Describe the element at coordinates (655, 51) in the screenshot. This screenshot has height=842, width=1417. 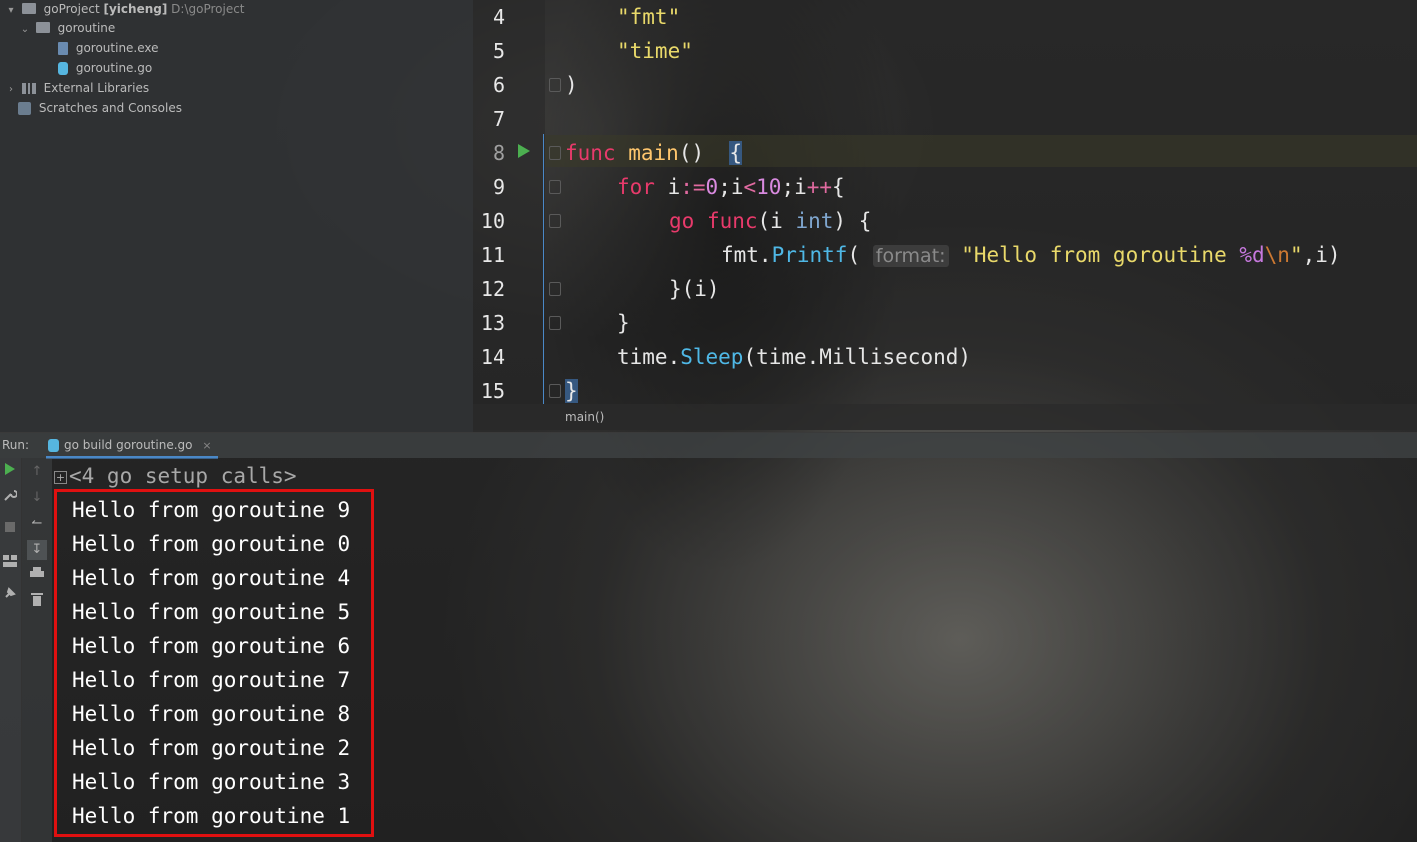
I see `code-line-5: "time"` at that location.